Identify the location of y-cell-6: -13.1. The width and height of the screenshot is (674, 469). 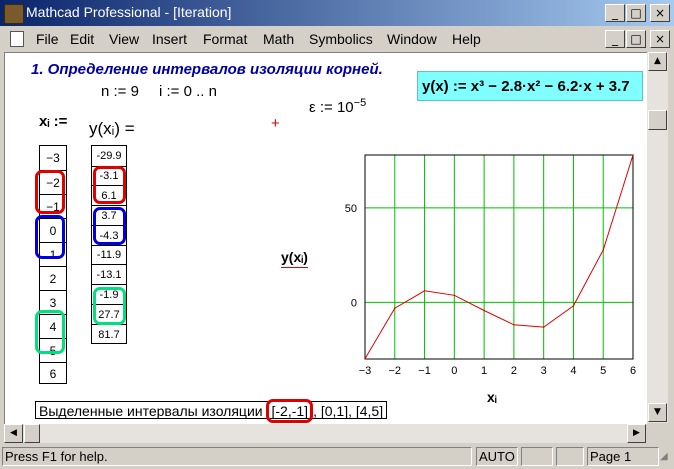
(109, 274).